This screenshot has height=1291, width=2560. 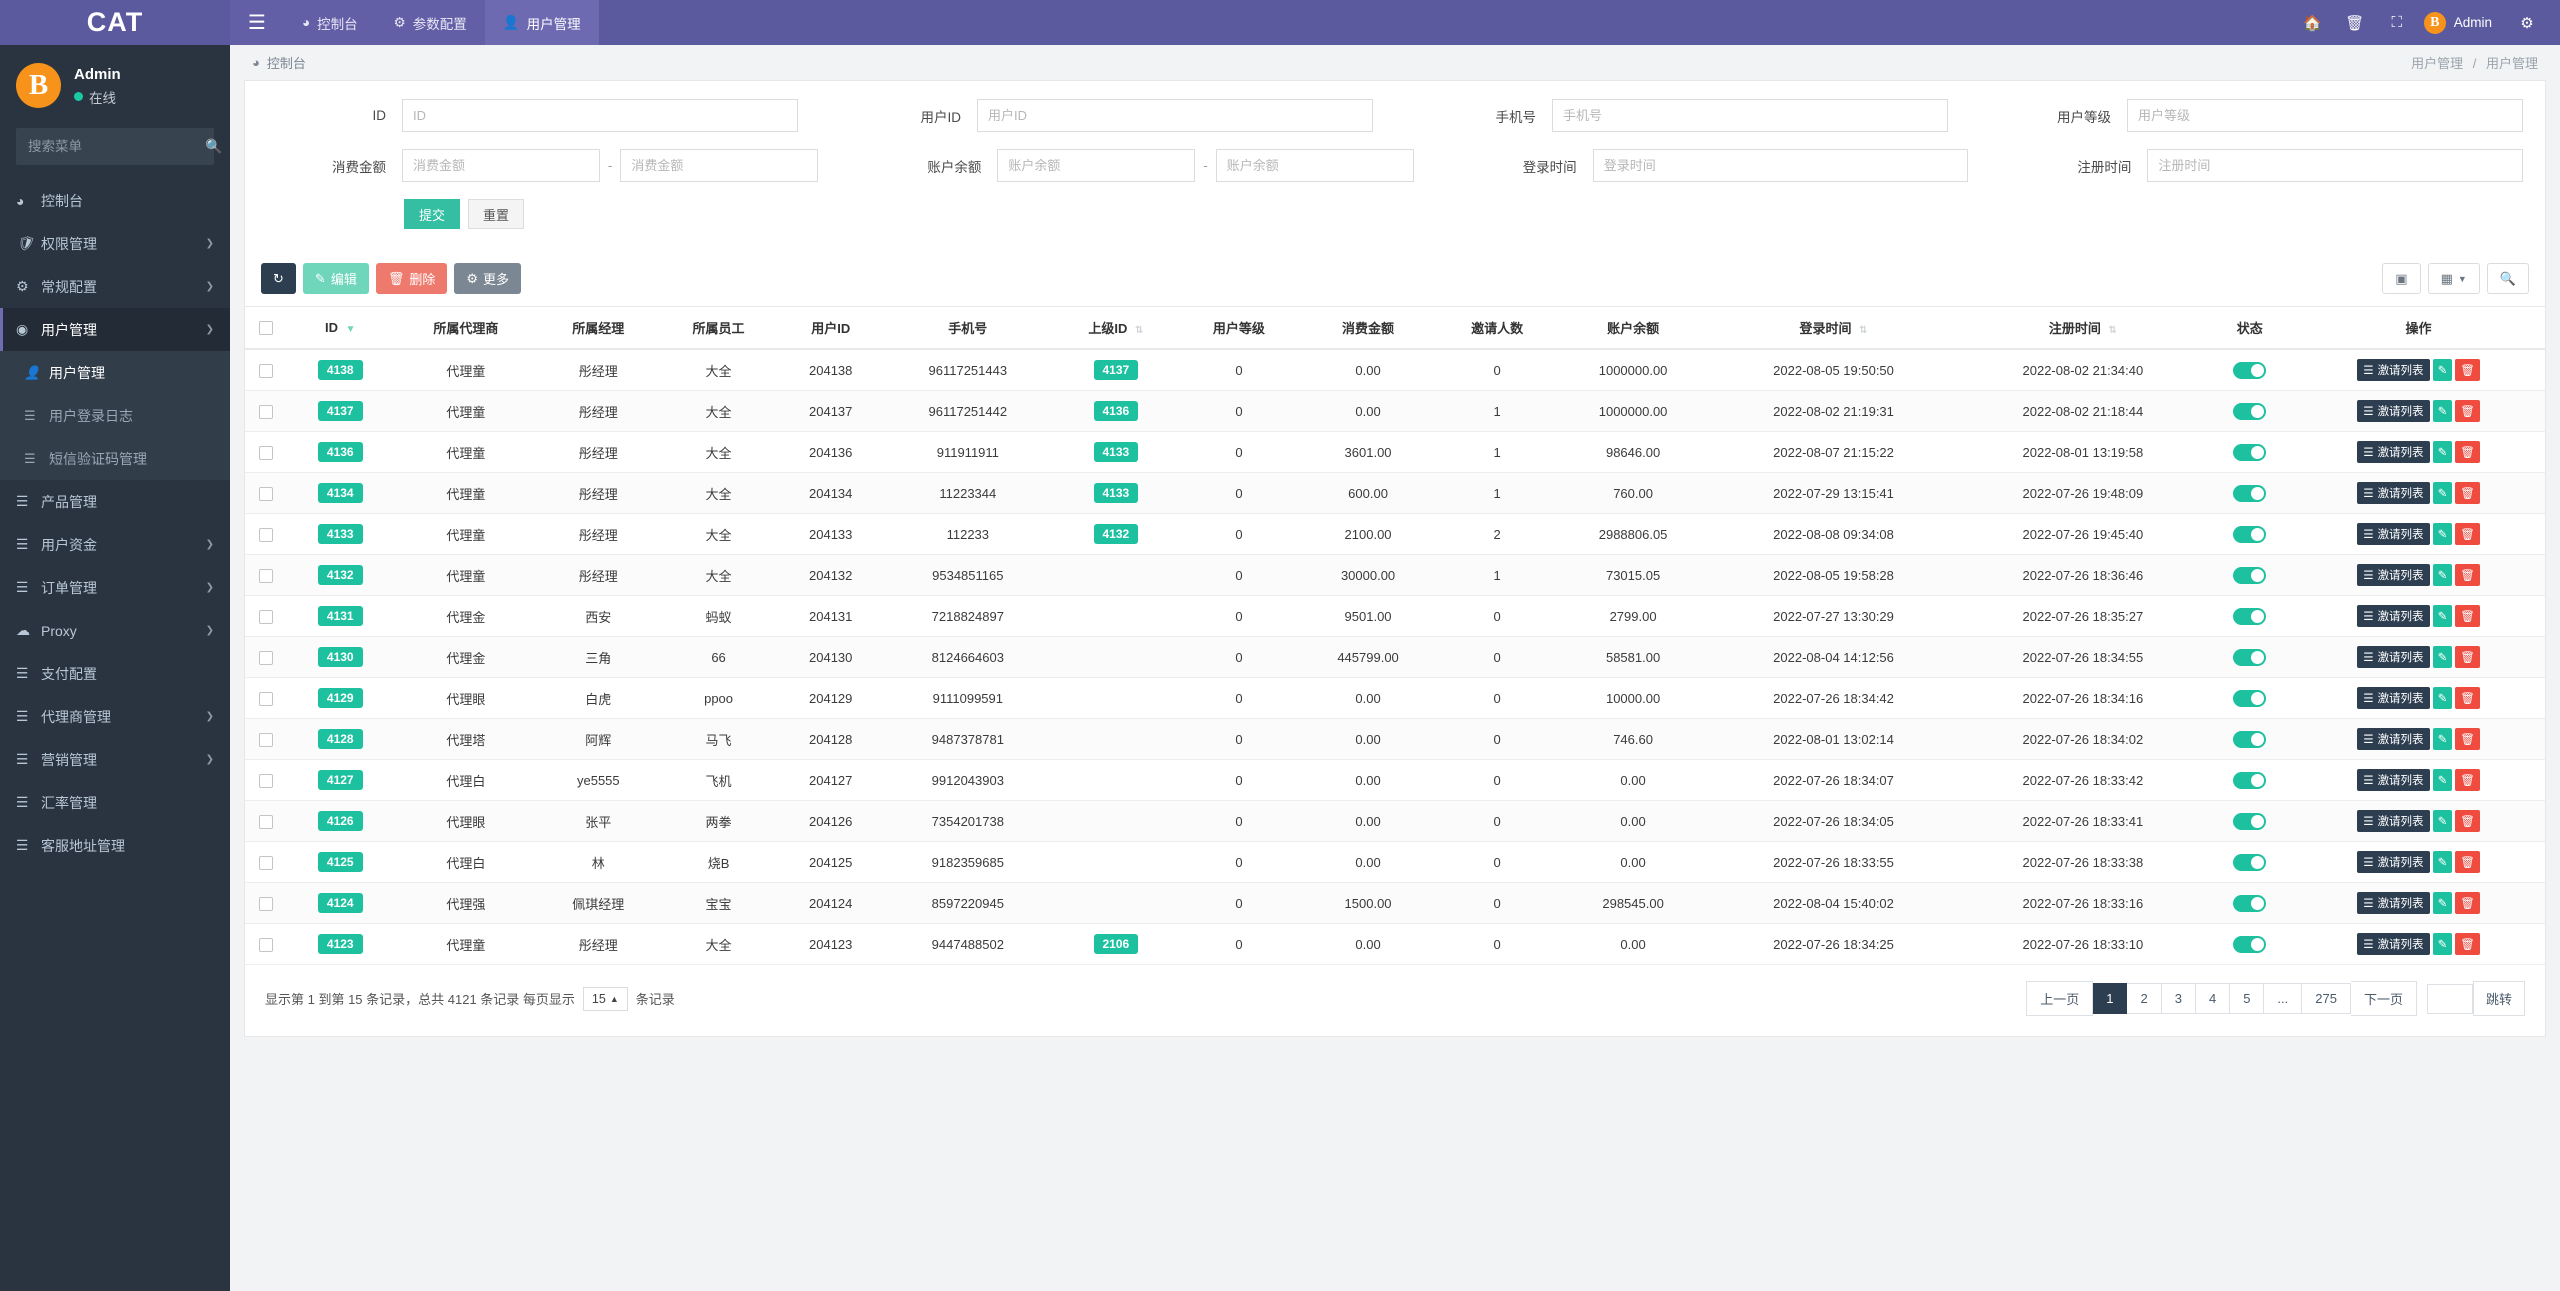 I want to click on sidebar-item-exchange-rate: ☰ 汇率管理, so click(x=115, y=802).